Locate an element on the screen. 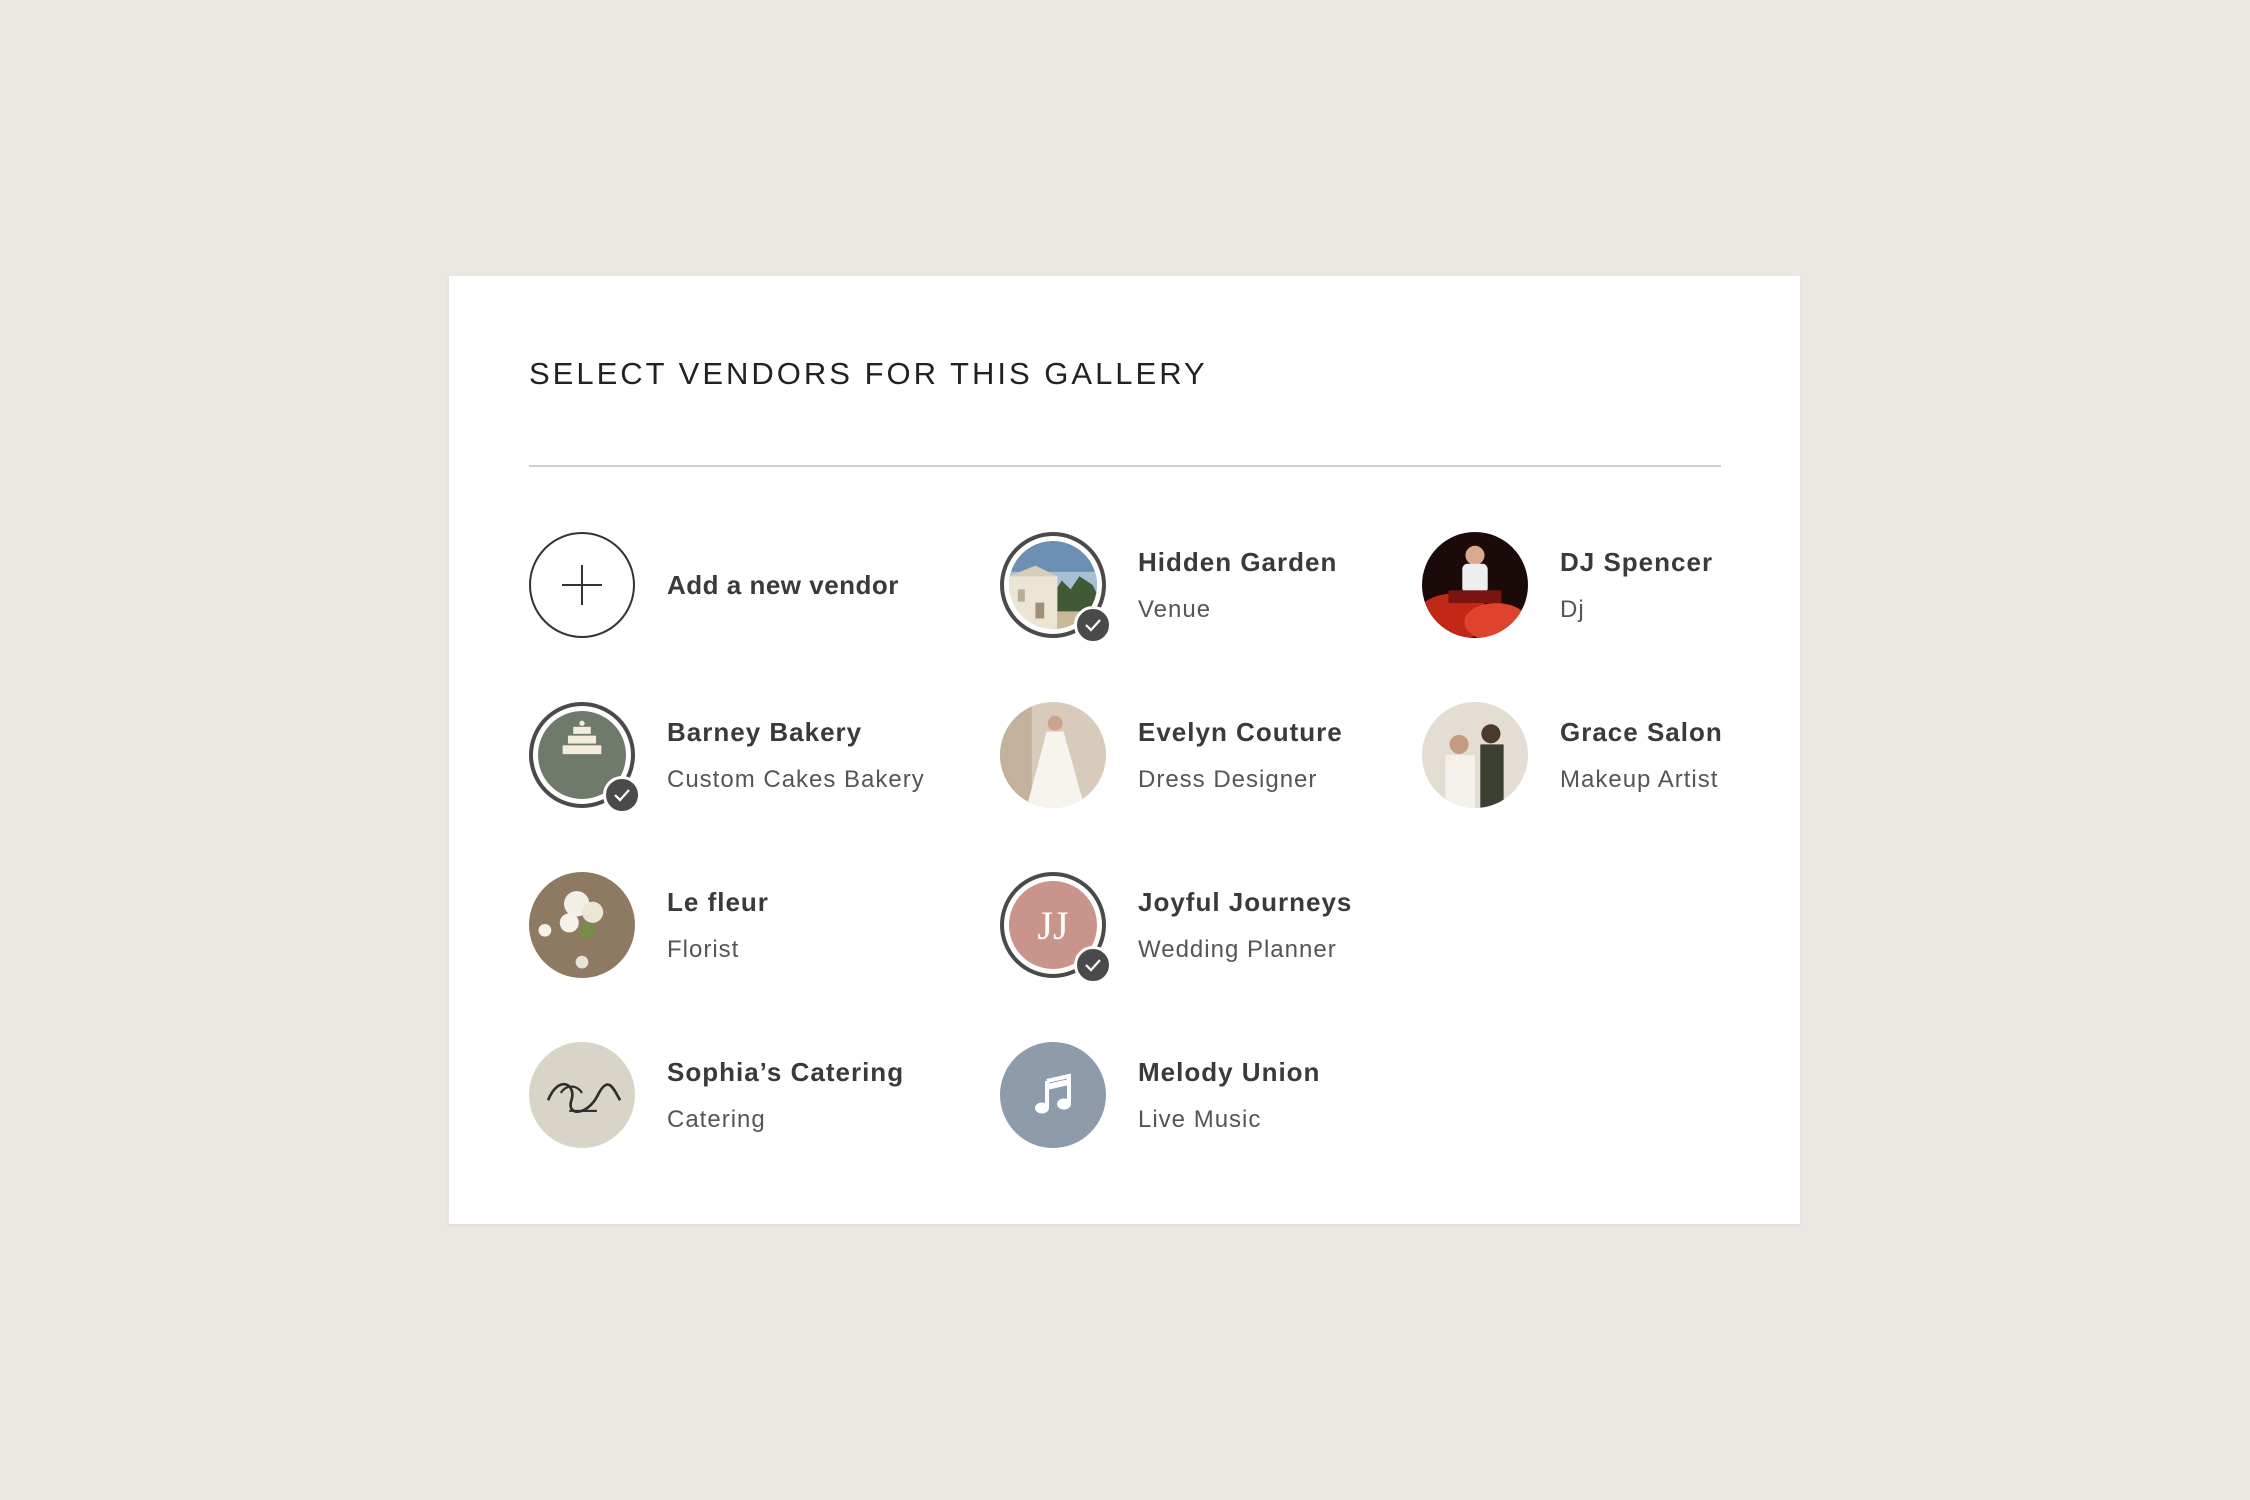  vendor-name: Evelyn Couture is located at coordinates (1240, 731).